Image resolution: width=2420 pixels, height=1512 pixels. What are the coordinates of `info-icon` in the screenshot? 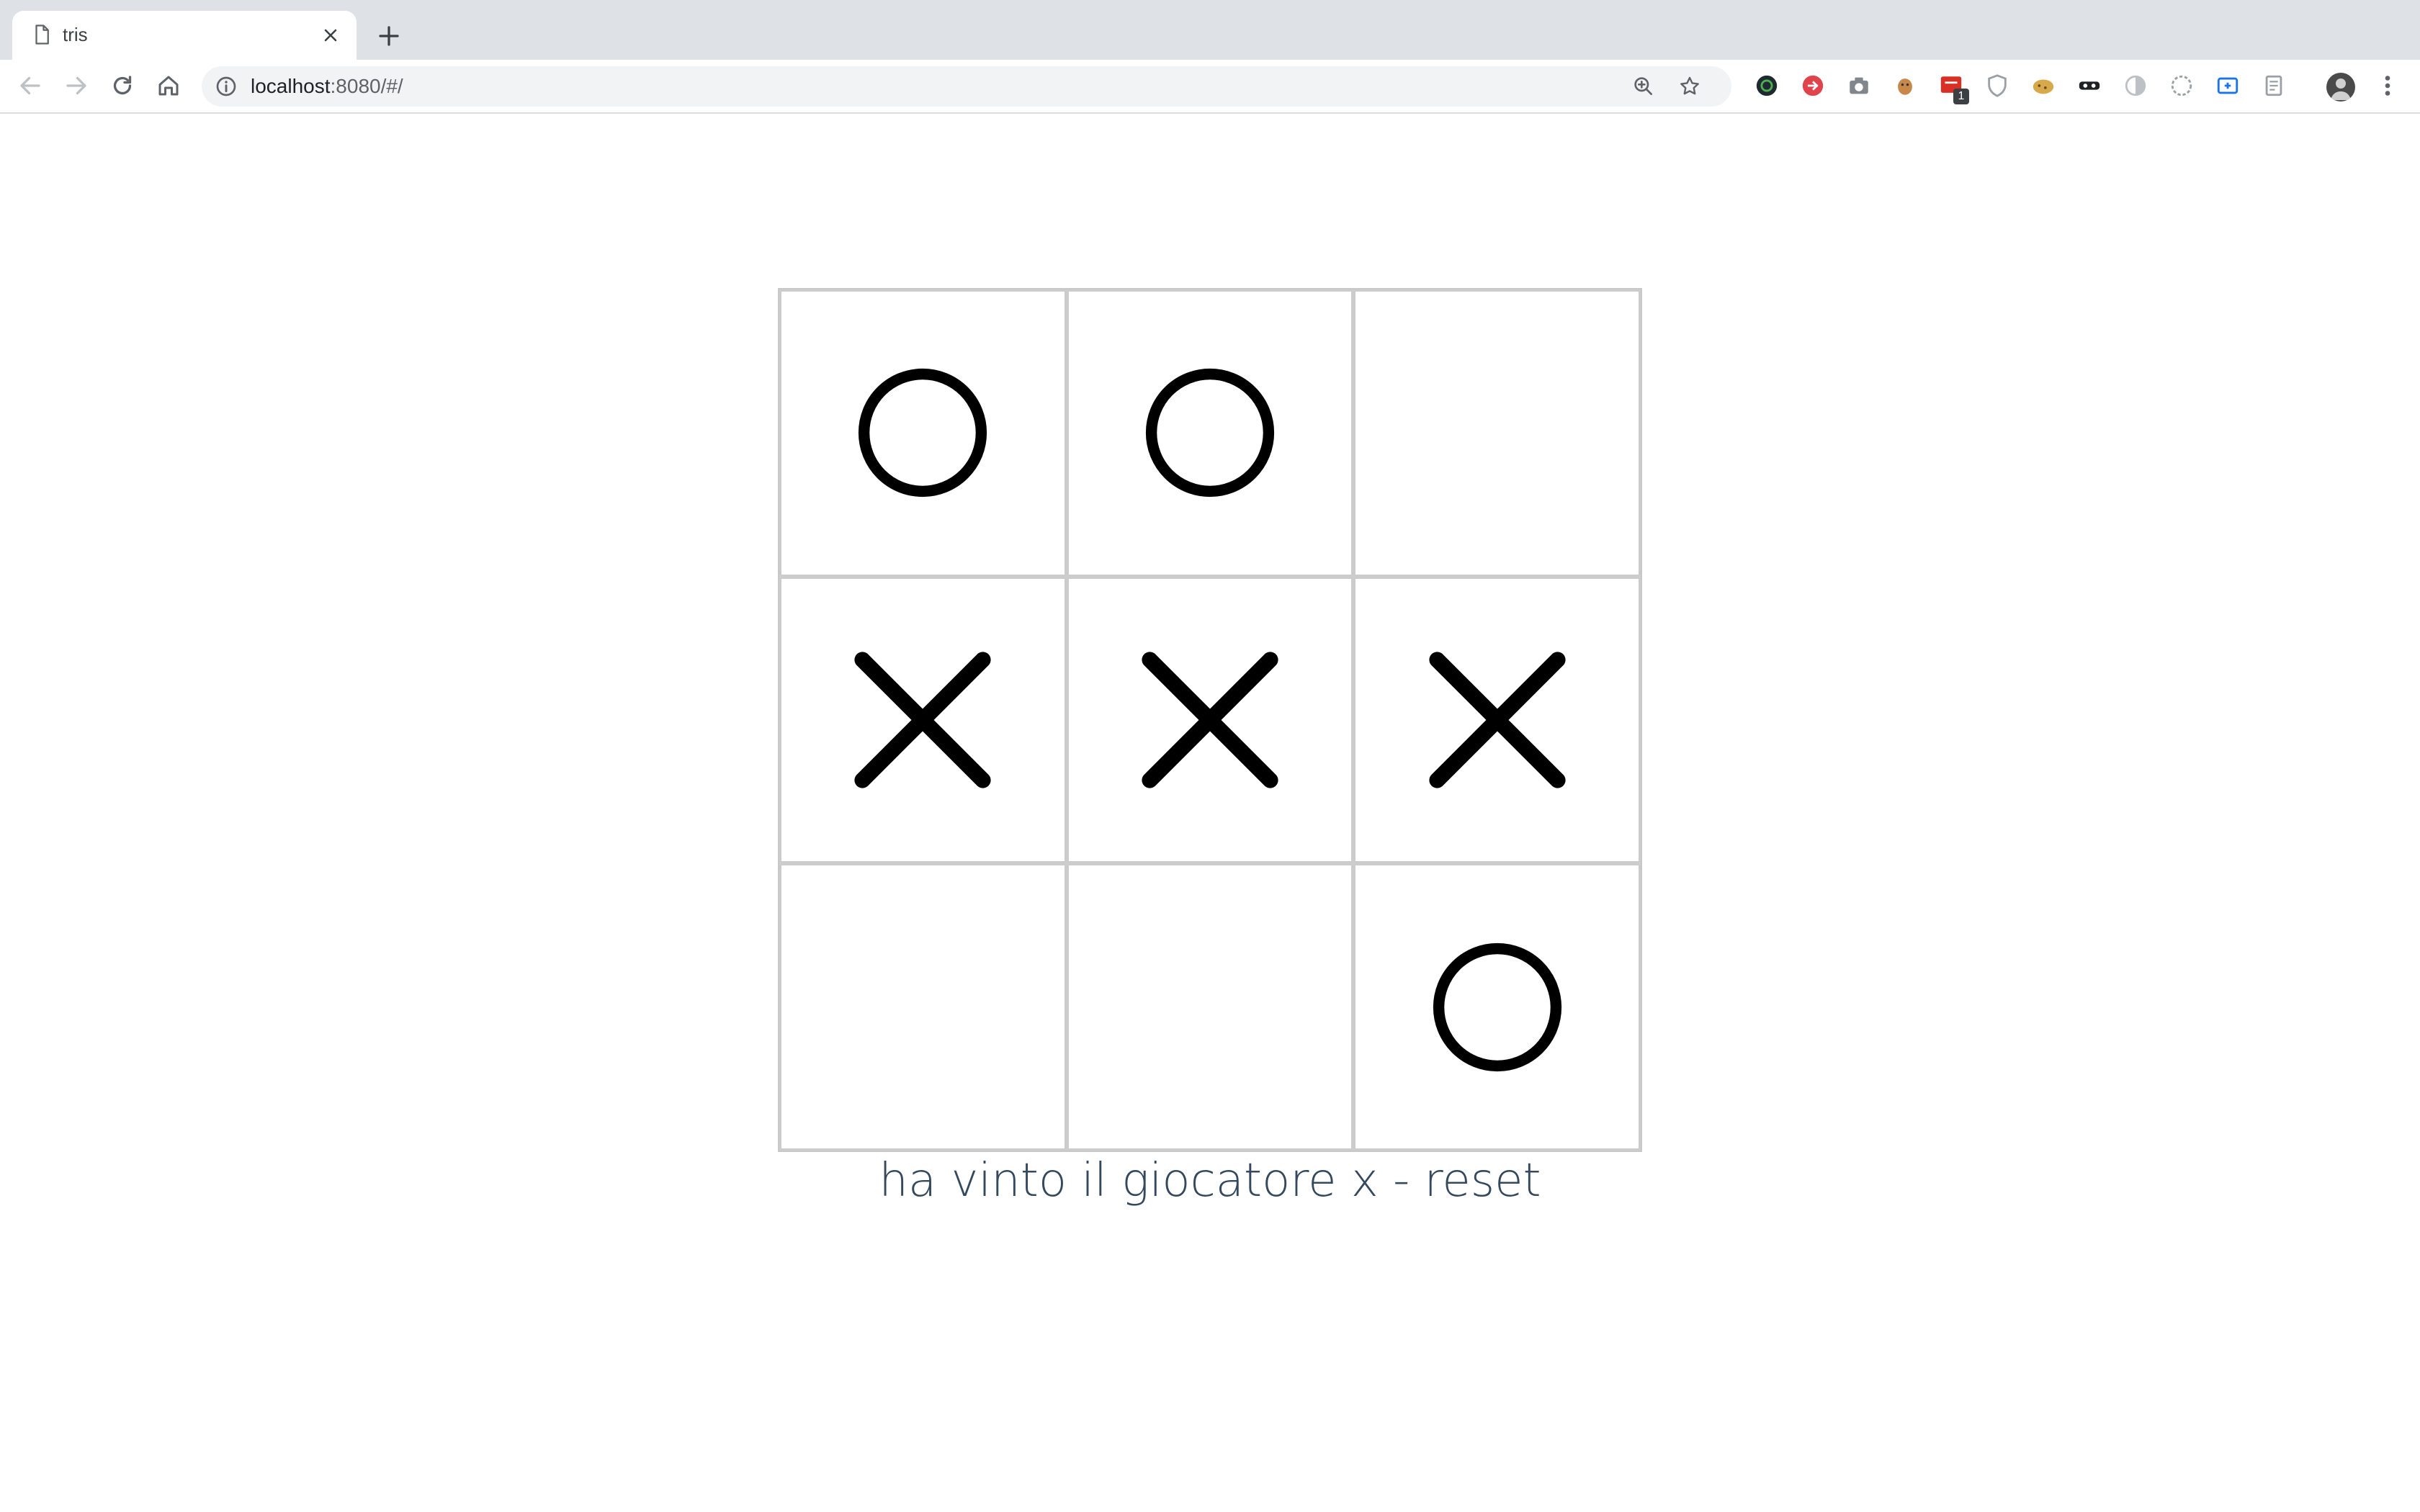 It's located at (226, 86).